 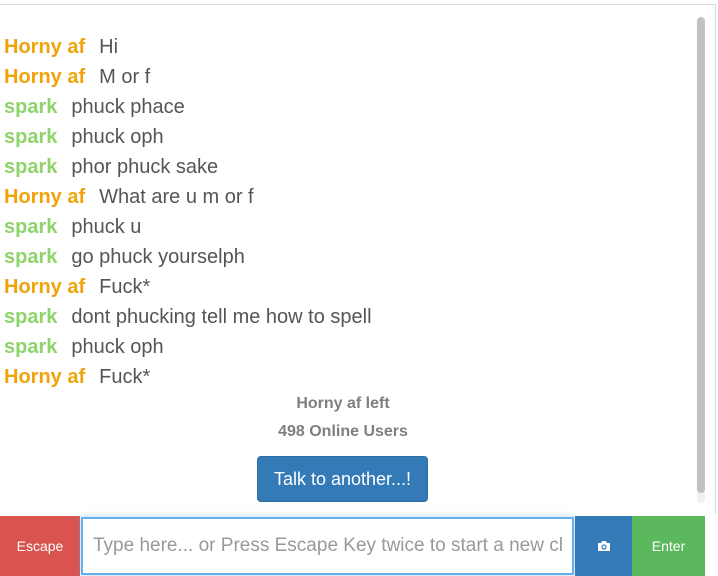 What do you see at coordinates (40, 546) in the screenshot?
I see `escape-button: Escape` at bounding box center [40, 546].